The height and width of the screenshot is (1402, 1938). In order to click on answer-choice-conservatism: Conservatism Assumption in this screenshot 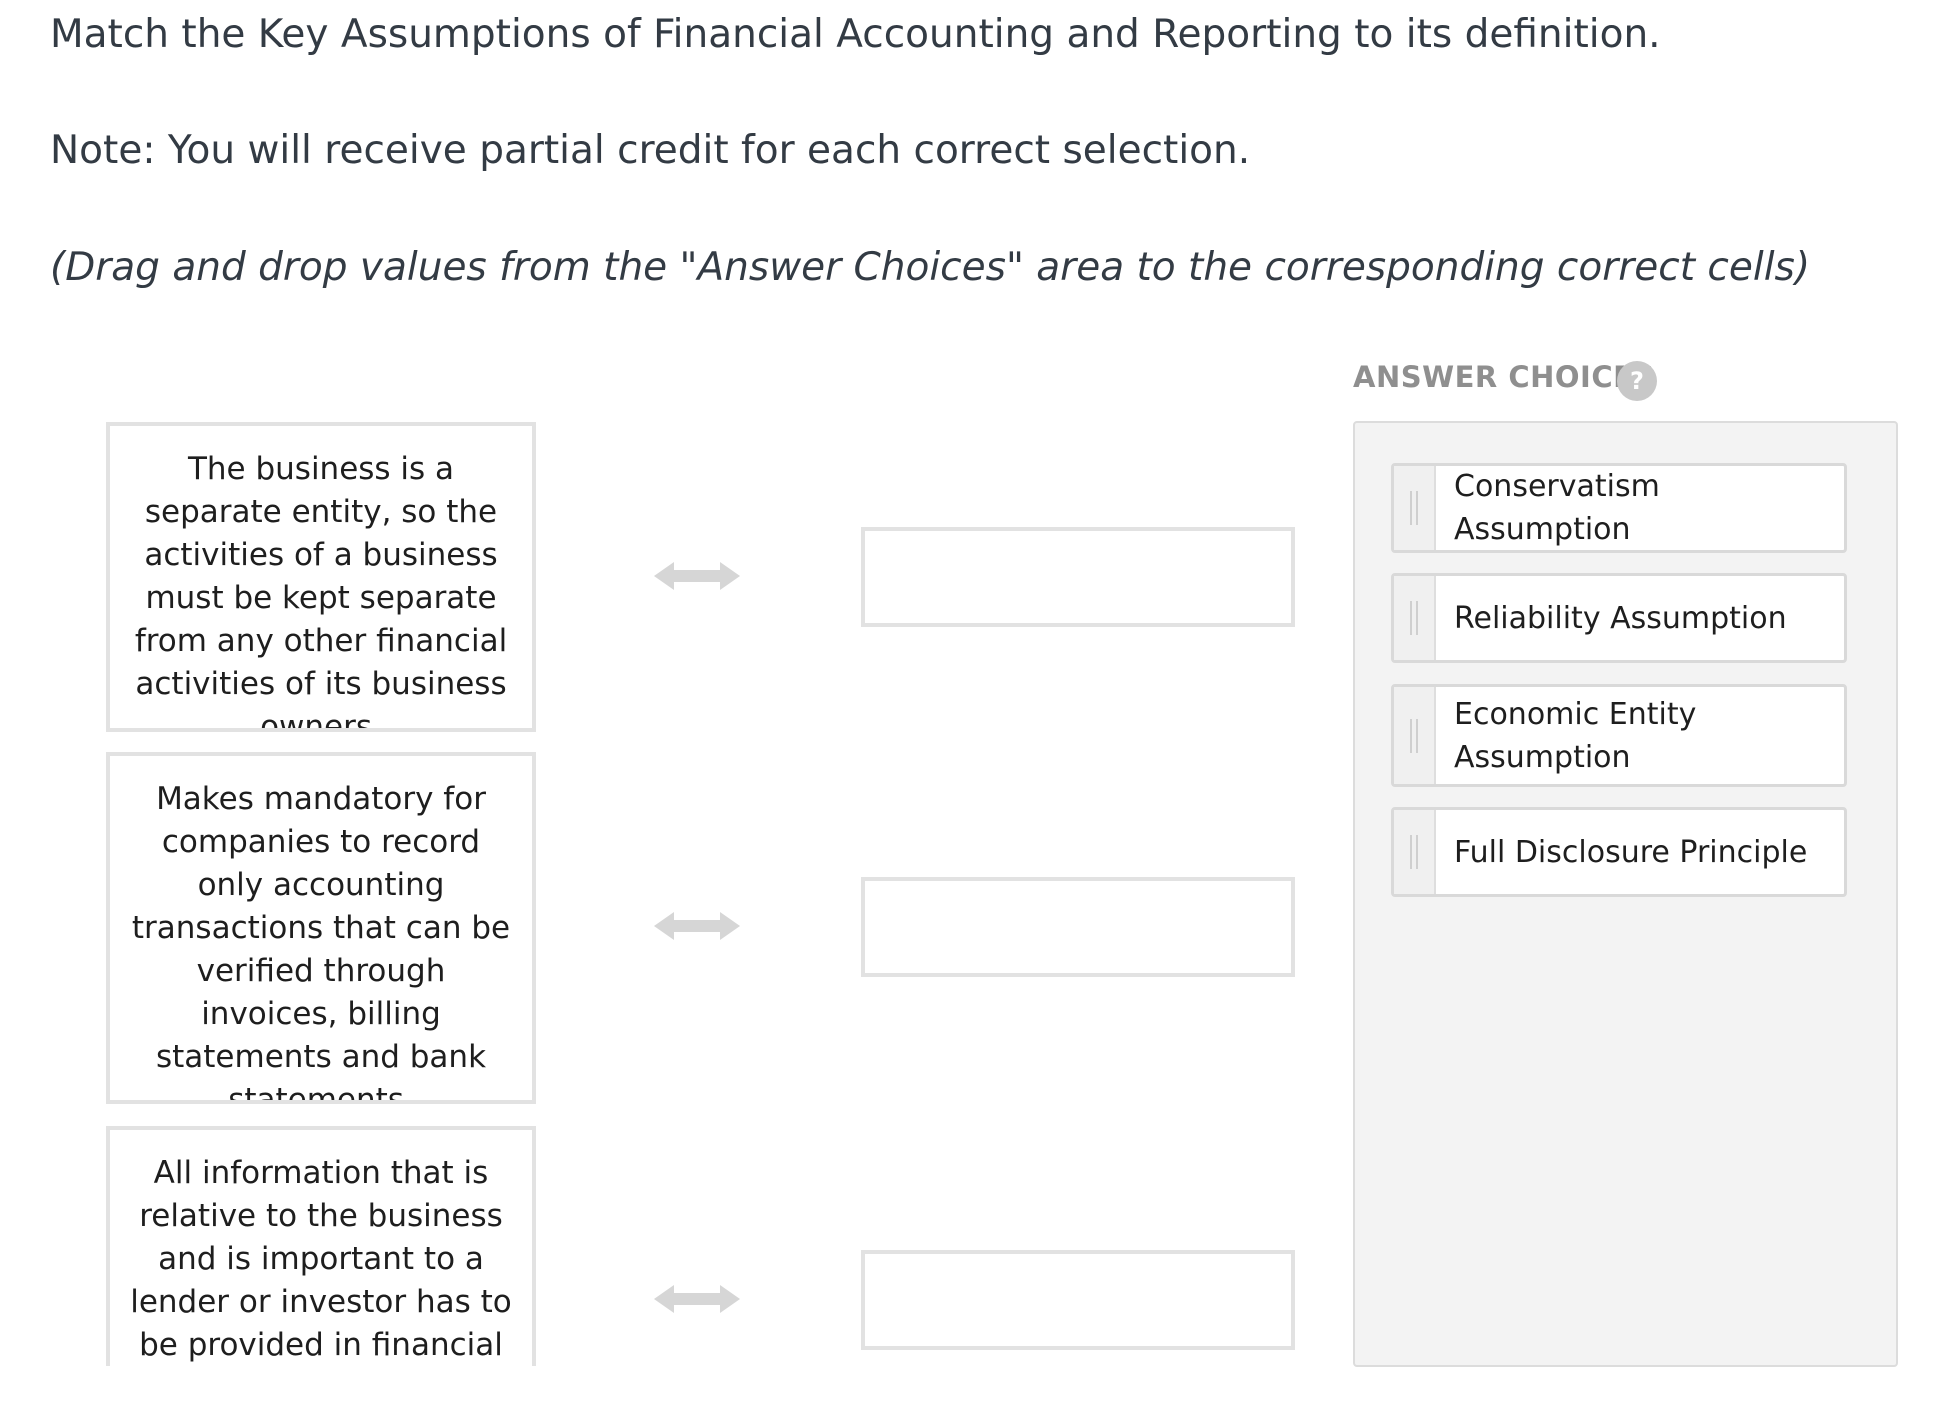, I will do `click(1619, 508)`.